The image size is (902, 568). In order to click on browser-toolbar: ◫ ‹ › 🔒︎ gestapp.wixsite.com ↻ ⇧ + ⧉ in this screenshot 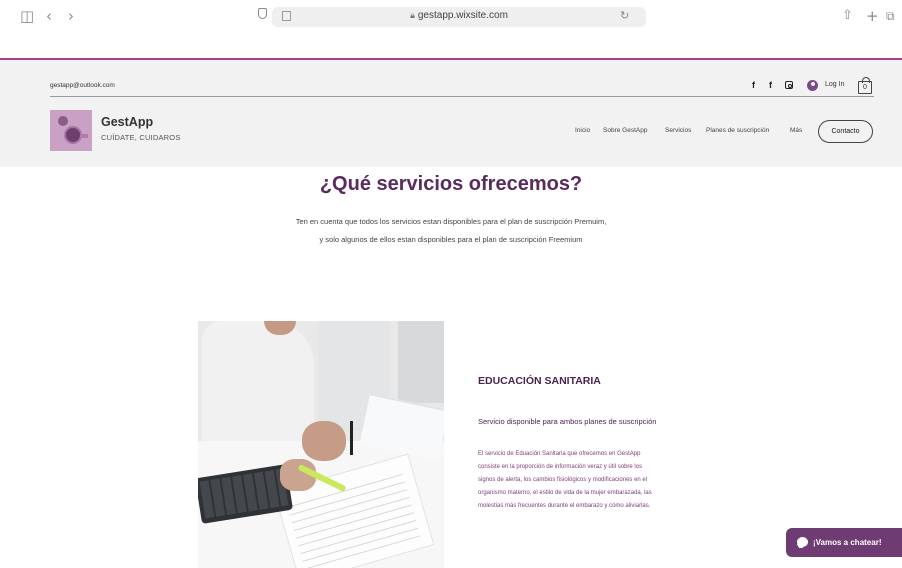, I will do `click(451, 17)`.